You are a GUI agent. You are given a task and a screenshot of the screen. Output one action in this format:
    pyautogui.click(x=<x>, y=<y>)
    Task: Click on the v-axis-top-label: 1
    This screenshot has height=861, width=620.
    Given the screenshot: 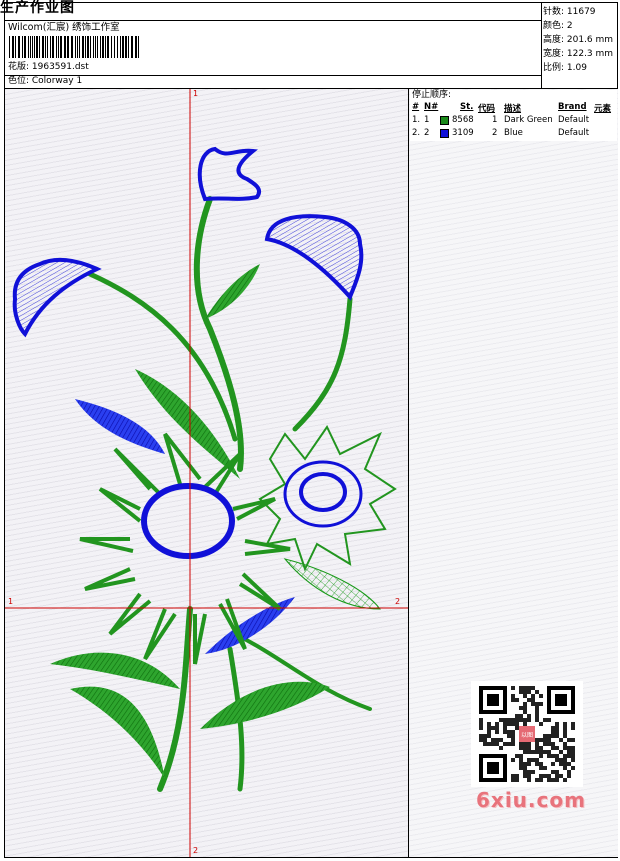 What is the action you would take?
    pyautogui.click(x=196, y=93)
    